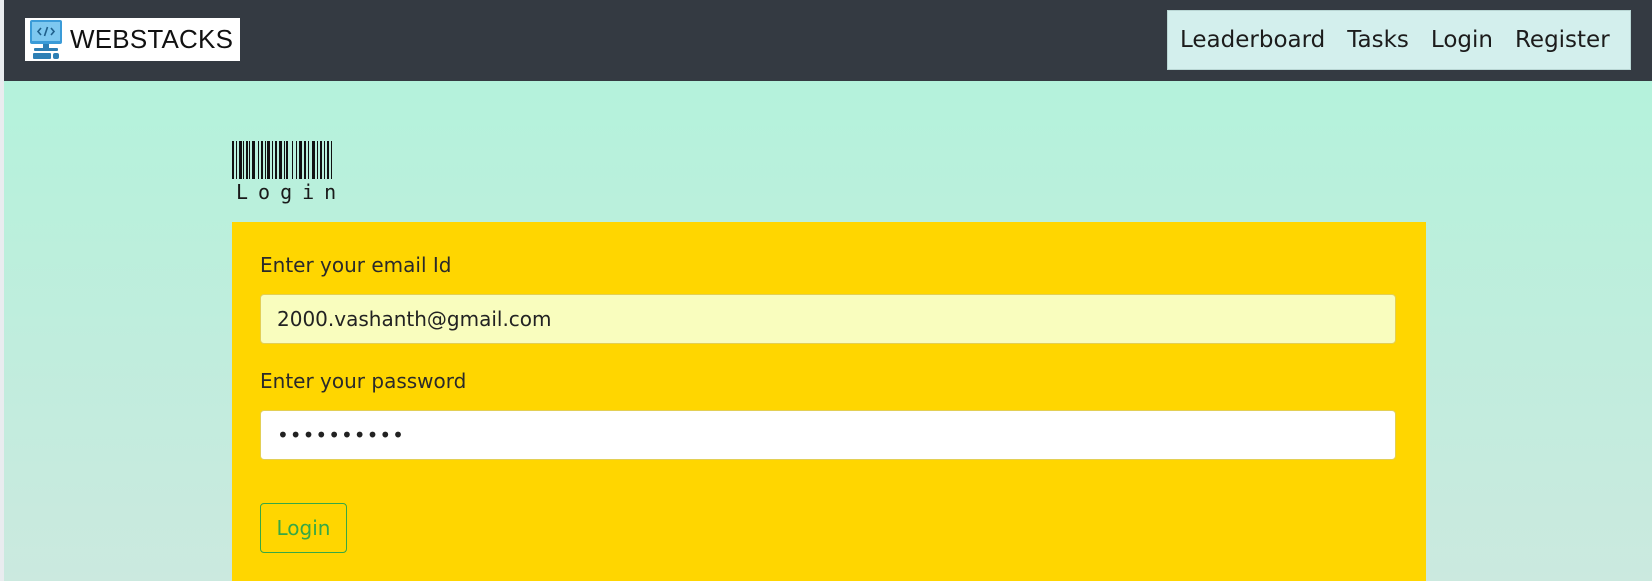 This screenshot has height=581, width=1652. Describe the element at coordinates (282, 160) in the screenshot. I see `barcode-graphic` at that location.